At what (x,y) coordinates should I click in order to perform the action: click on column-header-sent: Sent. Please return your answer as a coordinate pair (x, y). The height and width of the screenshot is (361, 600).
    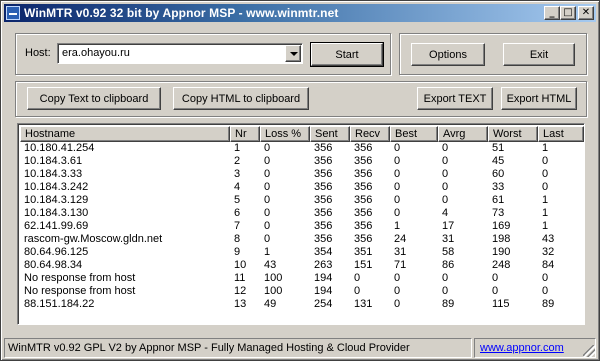
    Looking at the image, I should click on (330, 134).